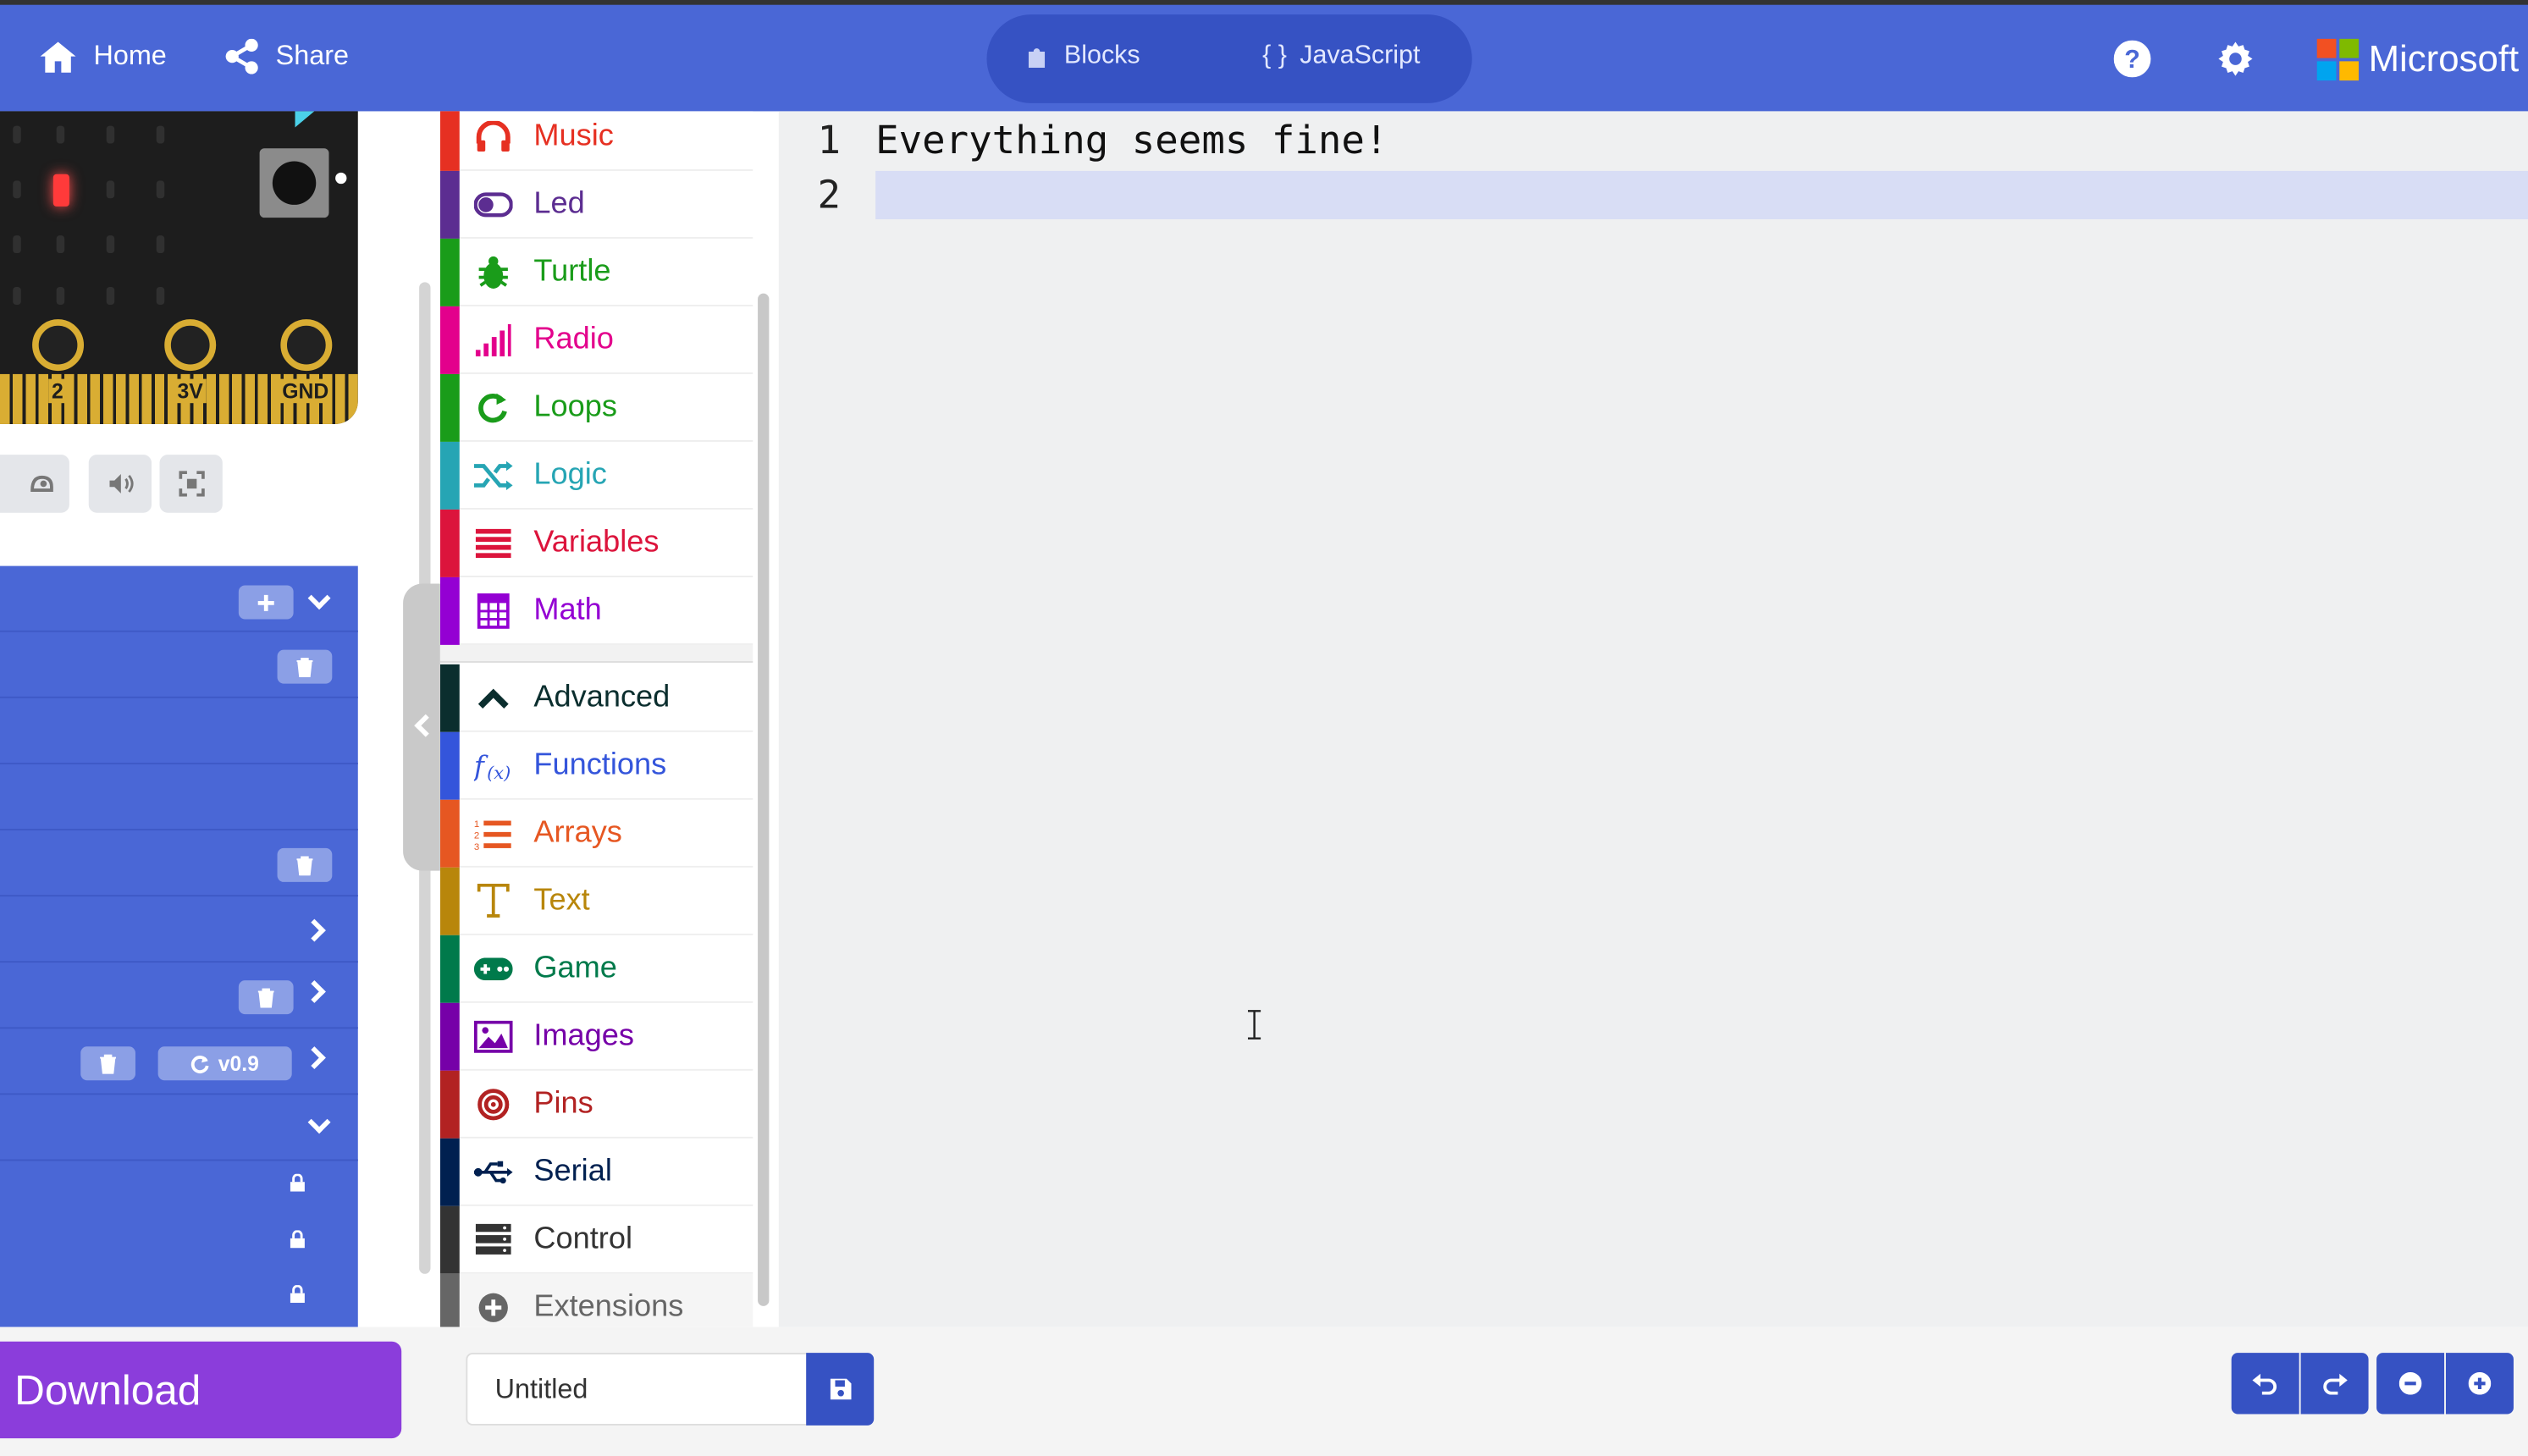 Image resolution: width=2528 pixels, height=1456 pixels. Describe the element at coordinates (34, 484) in the screenshot. I see `slow-motion-button` at that location.